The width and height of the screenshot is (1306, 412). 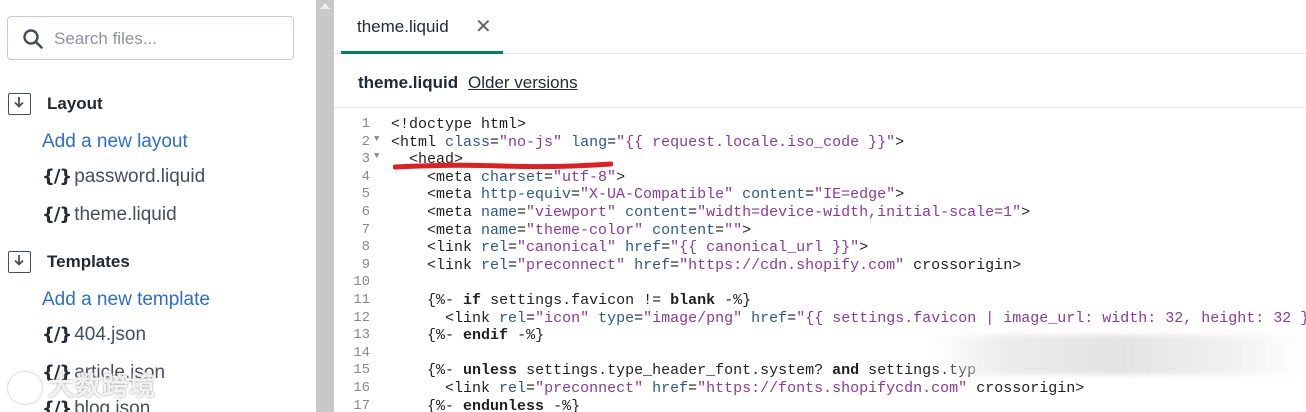 I want to click on section-layout: Layout, so click(x=158, y=104).